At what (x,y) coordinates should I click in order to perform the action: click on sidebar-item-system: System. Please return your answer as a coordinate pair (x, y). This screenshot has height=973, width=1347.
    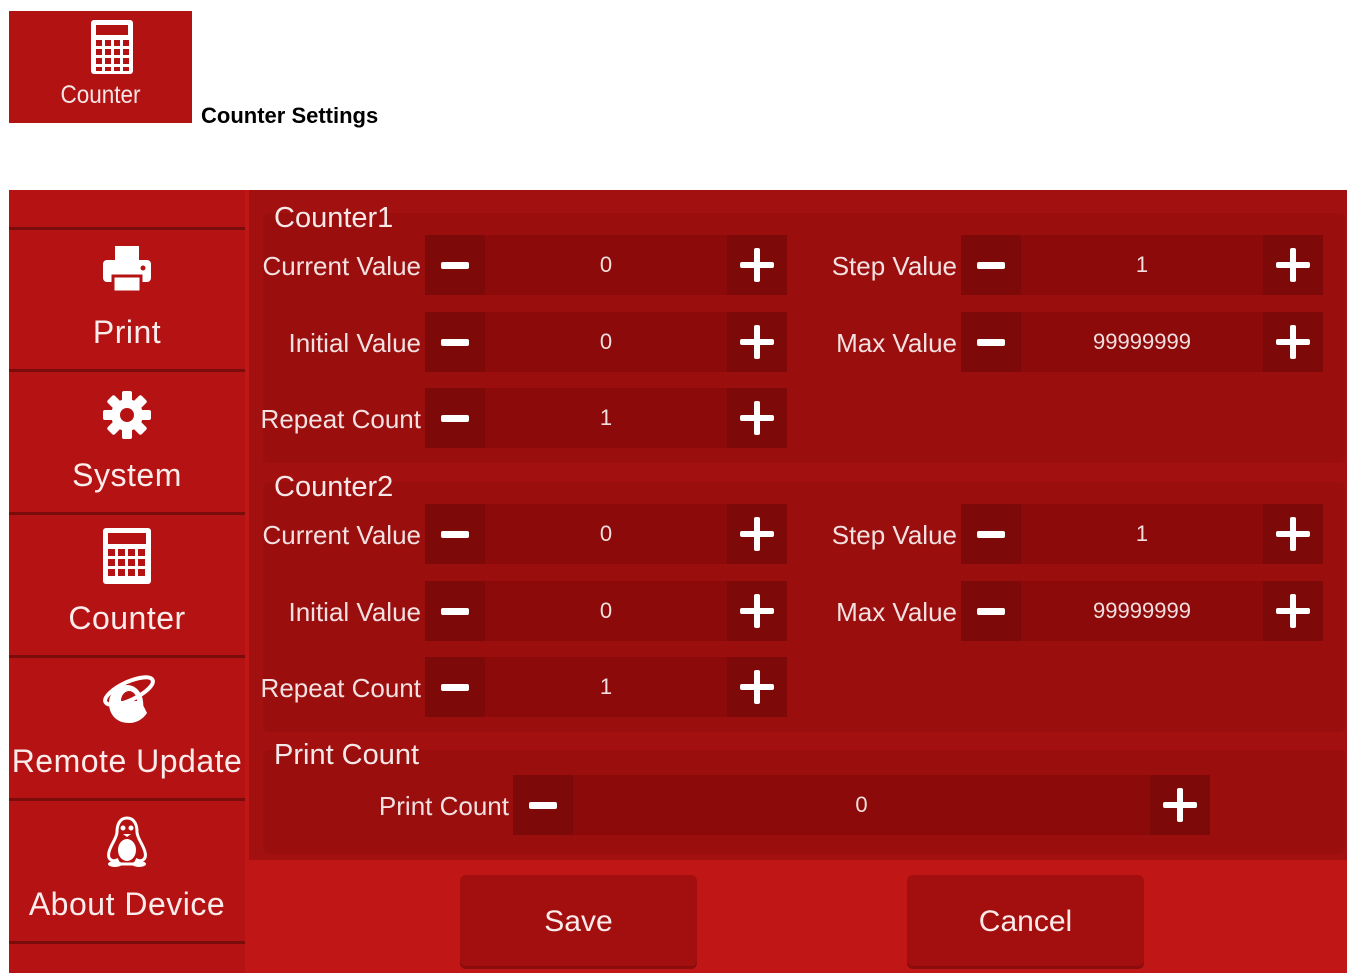
    Looking at the image, I should click on (127, 444).